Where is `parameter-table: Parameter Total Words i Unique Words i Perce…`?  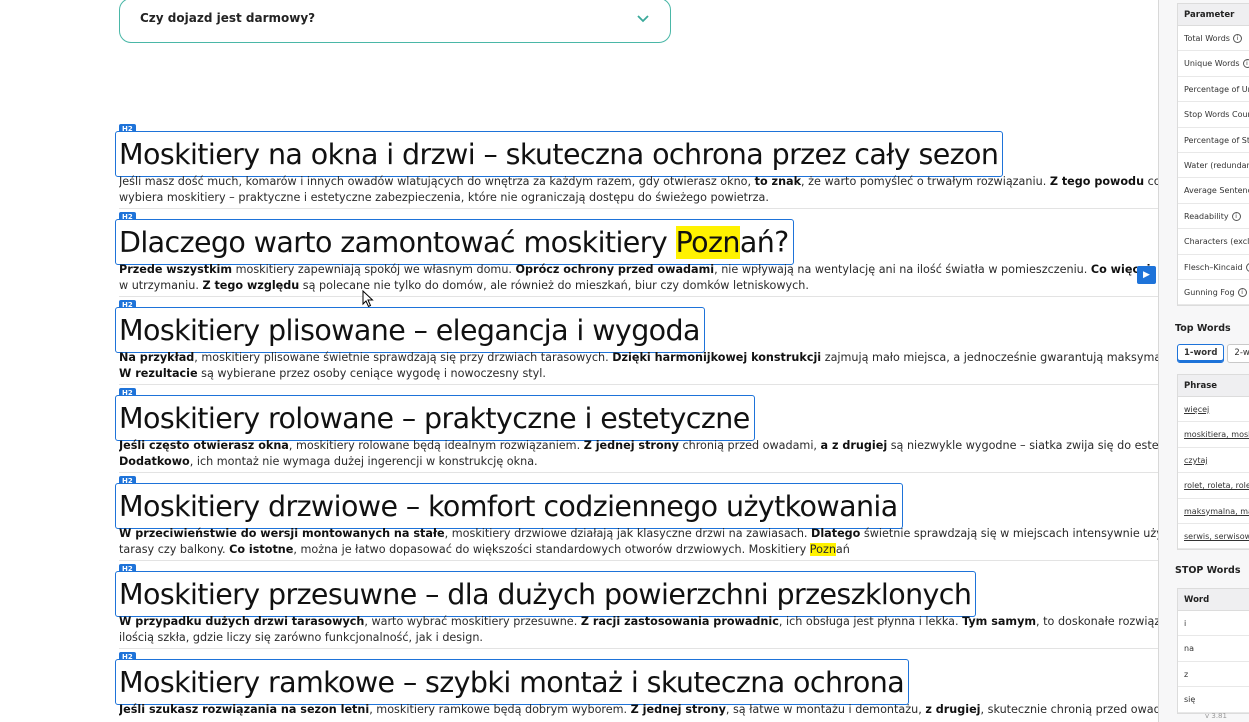
parameter-table: Parameter Total Words i Unique Words i Perce… is located at coordinates (1213, 155).